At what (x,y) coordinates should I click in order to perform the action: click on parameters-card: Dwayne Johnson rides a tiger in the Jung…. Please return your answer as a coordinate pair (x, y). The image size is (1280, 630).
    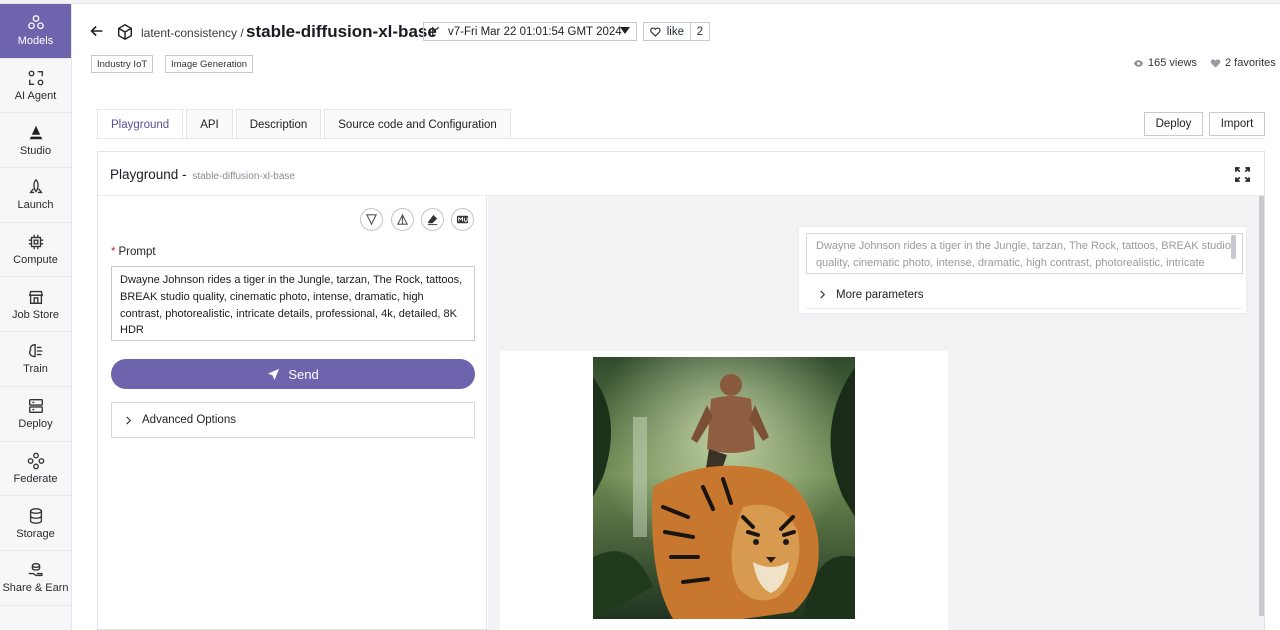
    Looking at the image, I should click on (1022, 270).